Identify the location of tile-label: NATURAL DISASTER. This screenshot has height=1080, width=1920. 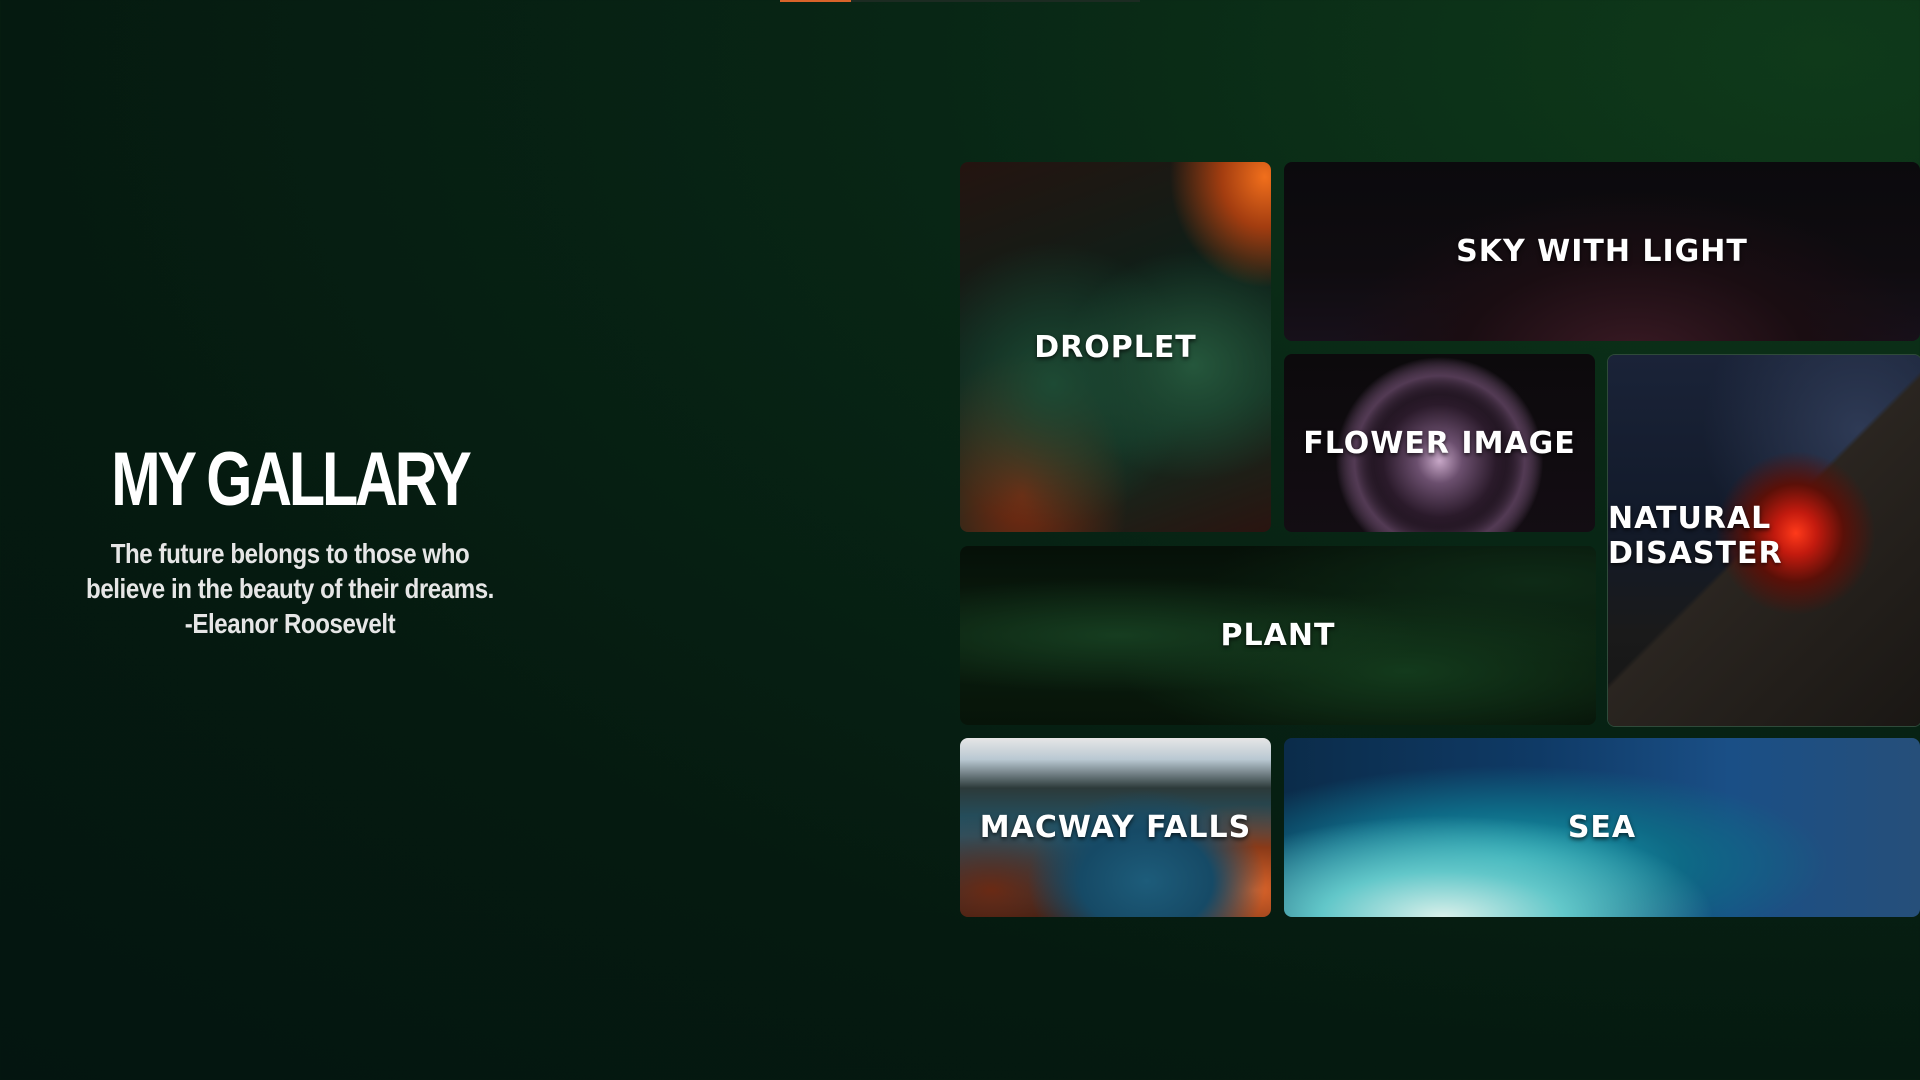
(1695, 536).